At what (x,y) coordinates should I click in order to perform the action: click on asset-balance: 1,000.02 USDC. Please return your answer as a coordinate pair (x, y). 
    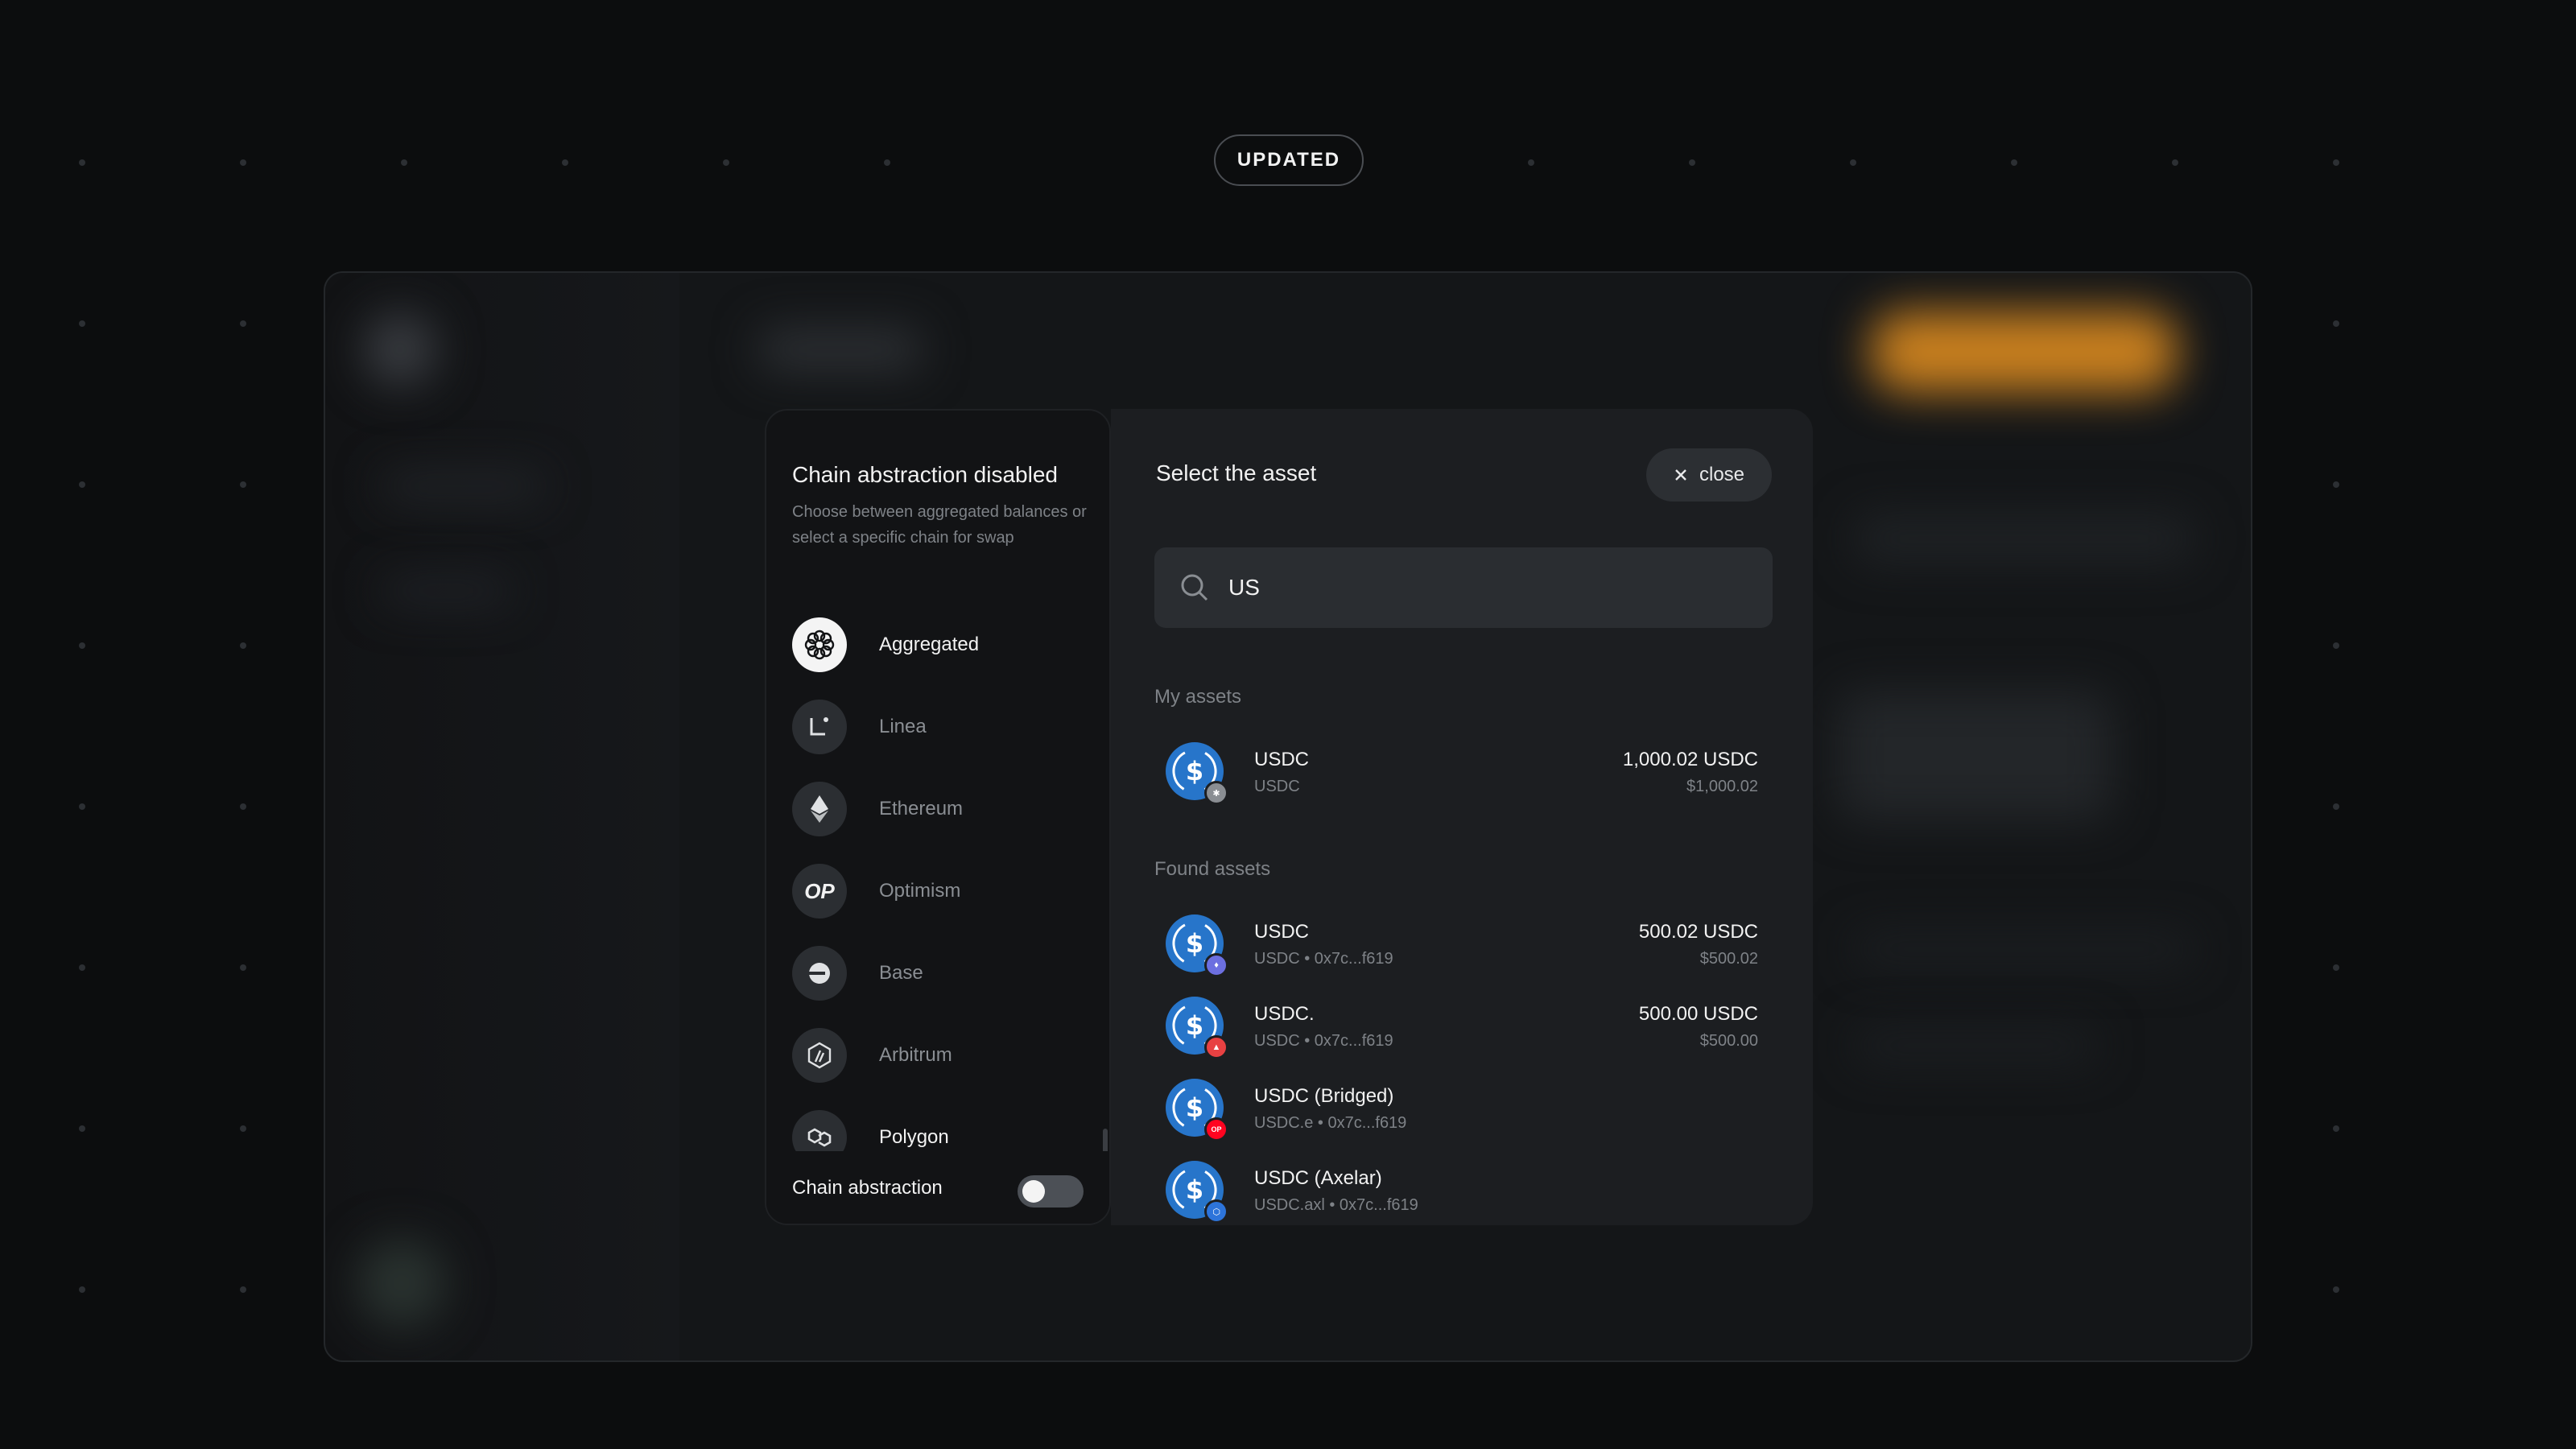
    Looking at the image, I should click on (1690, 759).